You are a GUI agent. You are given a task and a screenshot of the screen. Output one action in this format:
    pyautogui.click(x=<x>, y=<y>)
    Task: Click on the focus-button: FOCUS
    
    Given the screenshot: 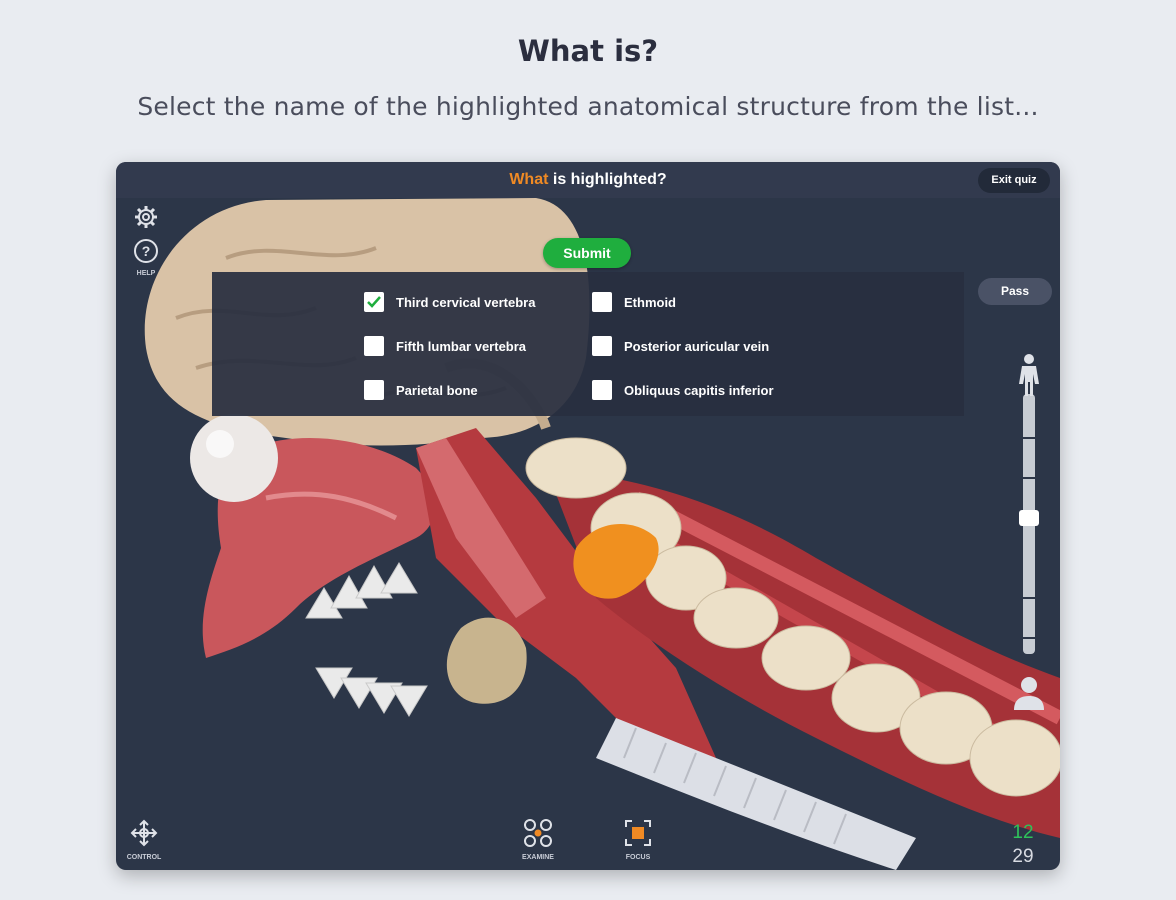 What is the action you would take?
    pyautogui.click(x=638, y=839)
    